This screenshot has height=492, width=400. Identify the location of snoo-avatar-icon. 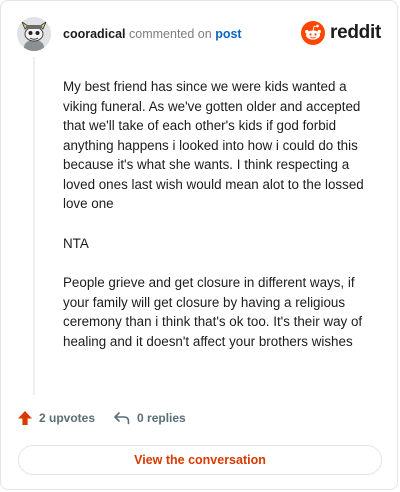
(34, 34).